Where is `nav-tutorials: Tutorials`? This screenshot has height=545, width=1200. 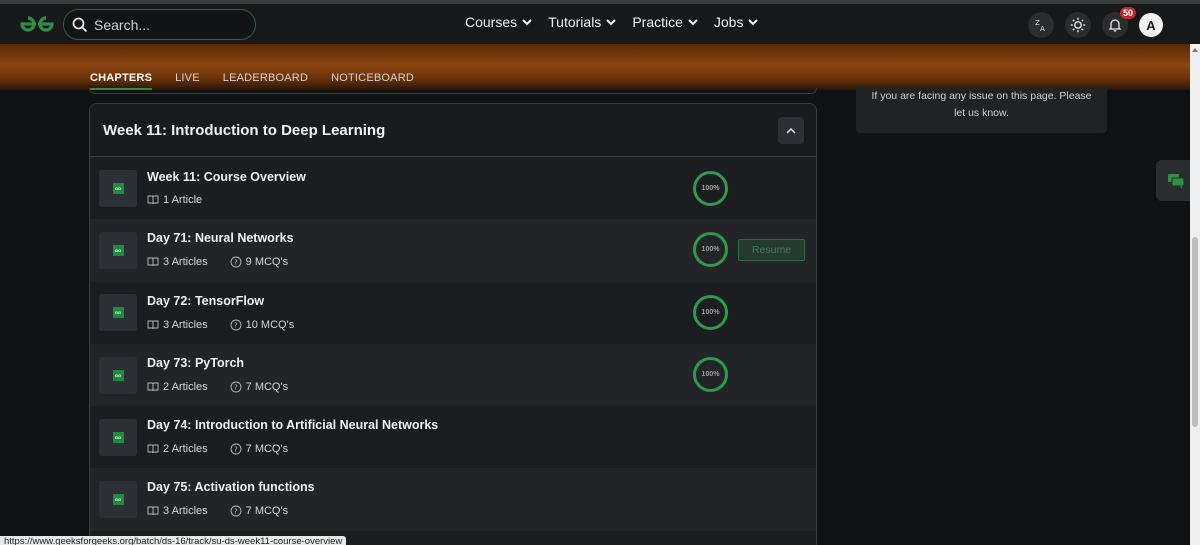
nav-tutorials: Tutorials is located at coordinates (582, 22).